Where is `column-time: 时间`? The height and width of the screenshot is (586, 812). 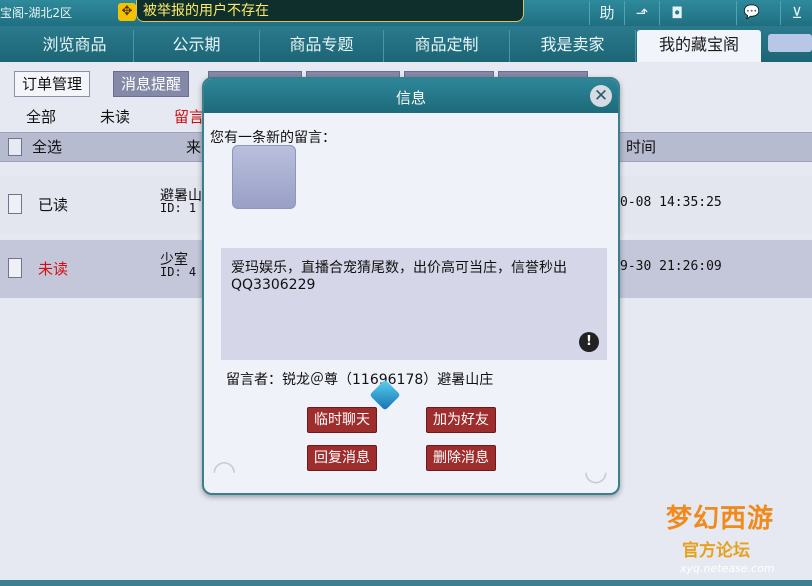
column-time: 时间 is located at coordinates (641, 147).